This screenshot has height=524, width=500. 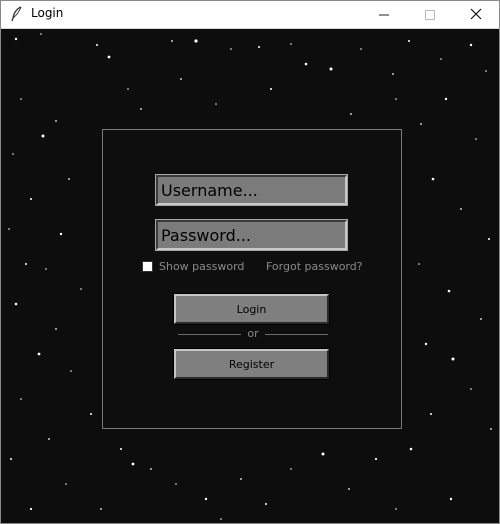 I want to click on separator-line-right, so click(x=296, y=334).